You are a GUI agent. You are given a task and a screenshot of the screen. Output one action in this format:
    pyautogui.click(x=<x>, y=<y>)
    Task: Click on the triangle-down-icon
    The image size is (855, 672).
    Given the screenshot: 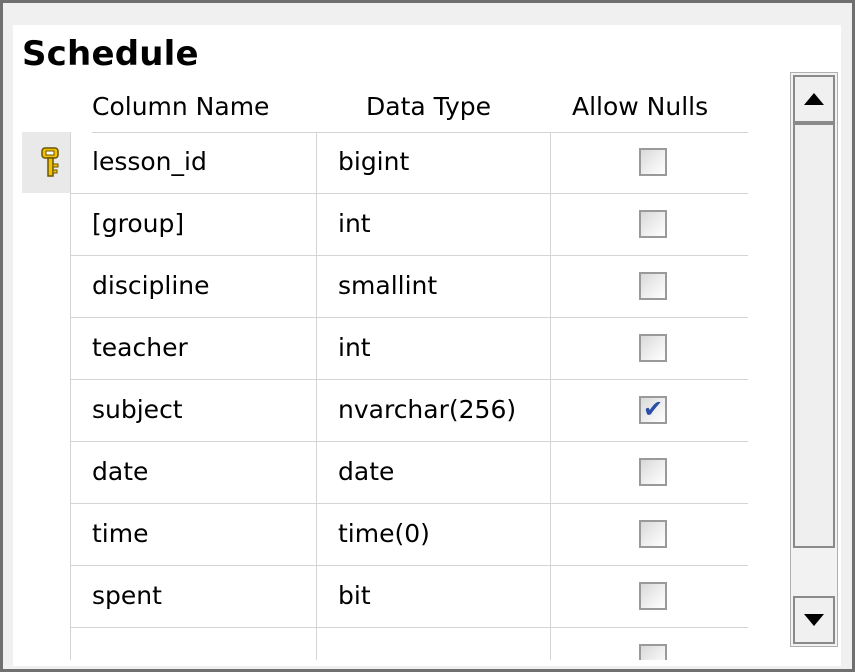 What is the action you would take?
    pyautogui.click(x=814, y=620)
    